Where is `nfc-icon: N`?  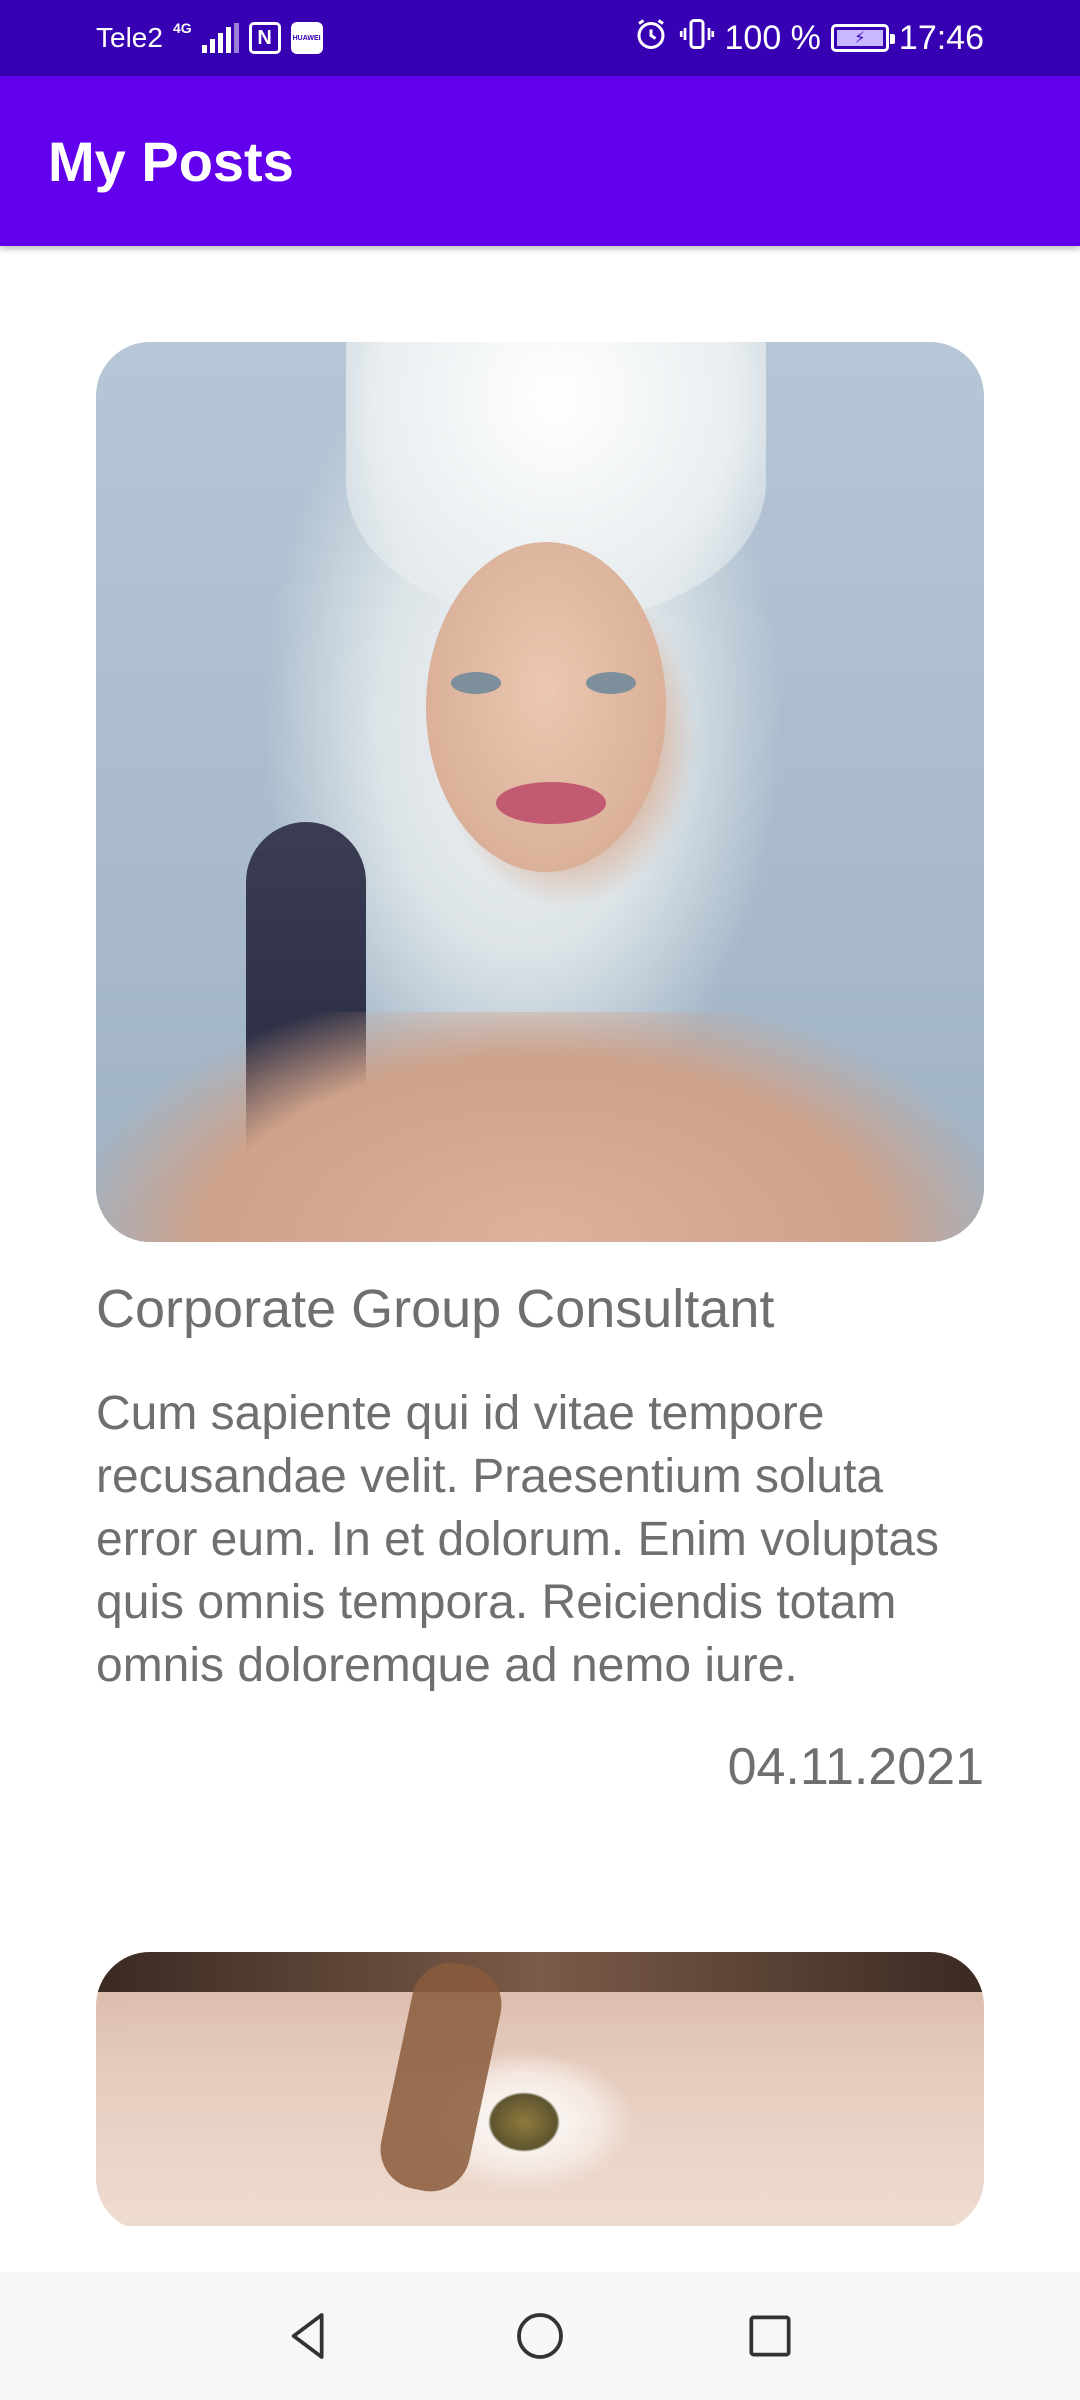
nfc-icon: N is located at coordinates (264, 38).